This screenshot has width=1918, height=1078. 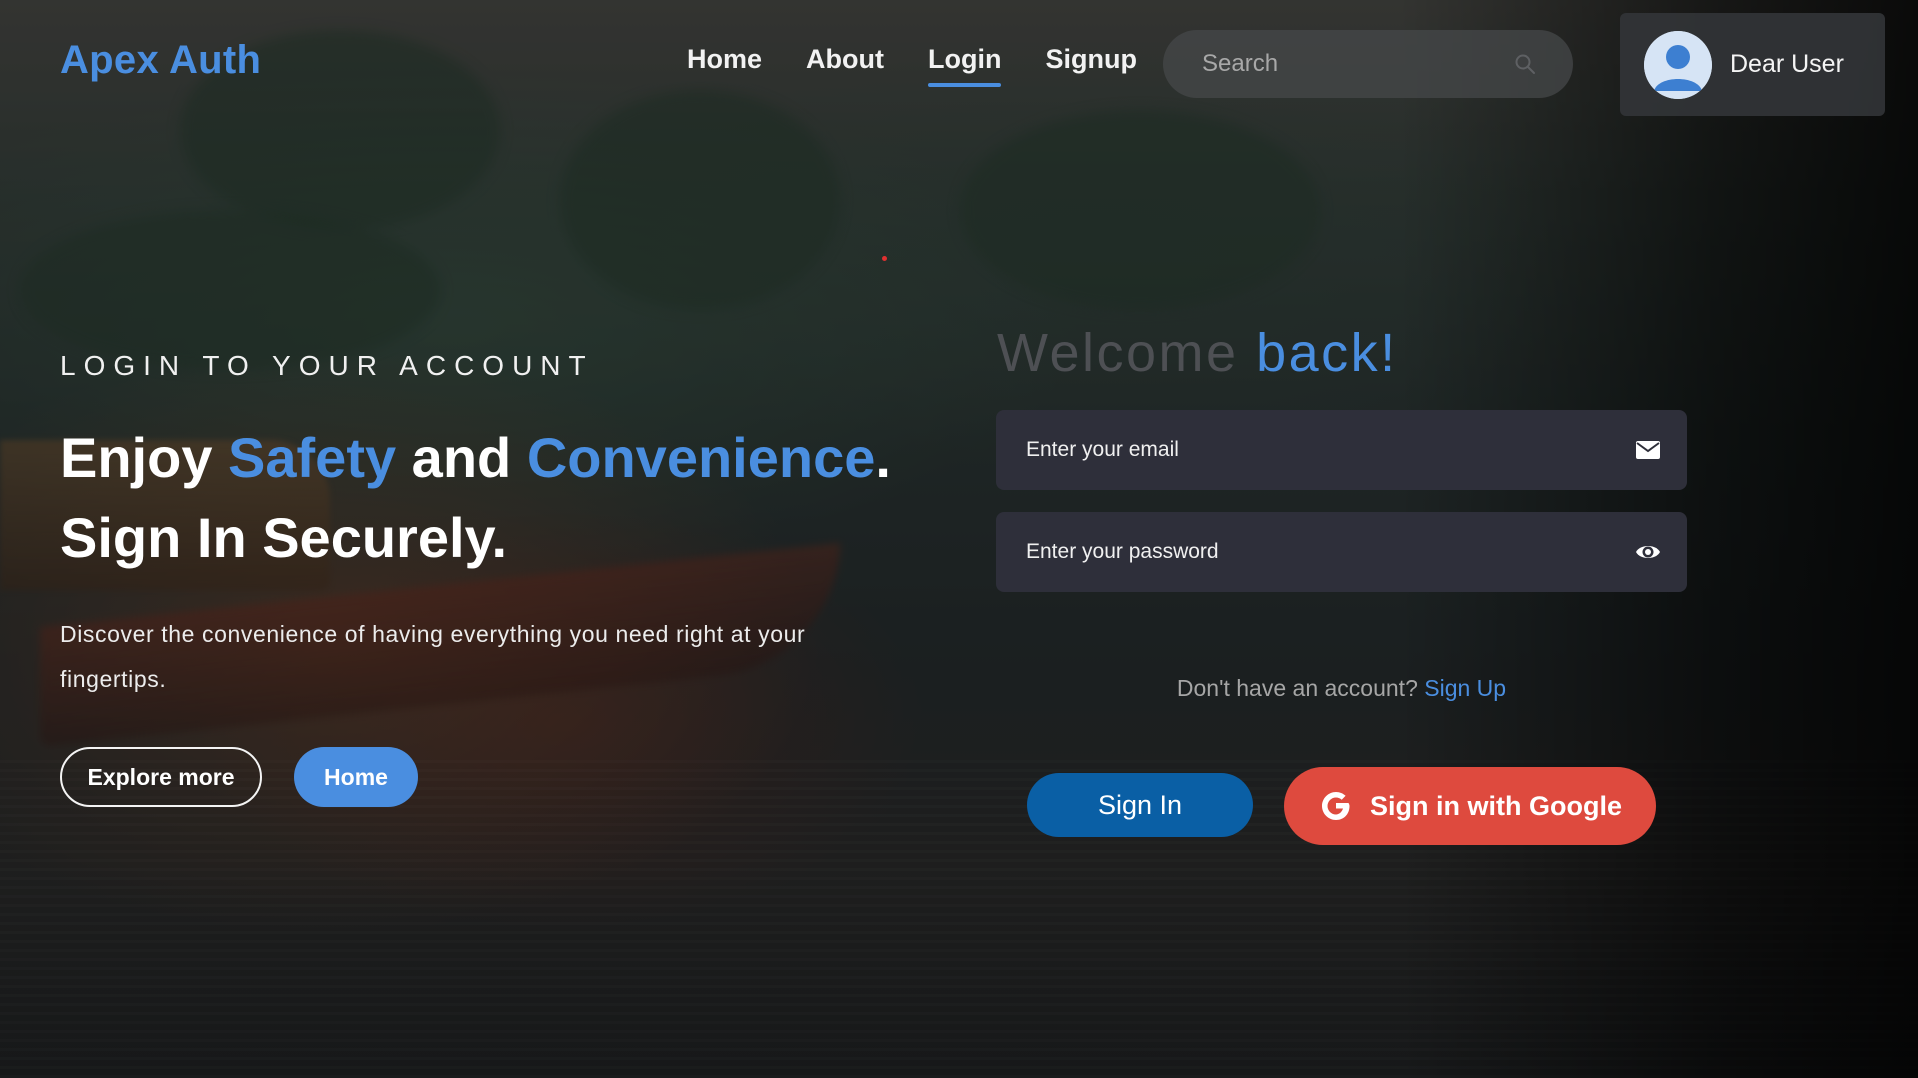 I want to click on google-sign-in-button: Sign in with Google, so click(x=1470, y=806).